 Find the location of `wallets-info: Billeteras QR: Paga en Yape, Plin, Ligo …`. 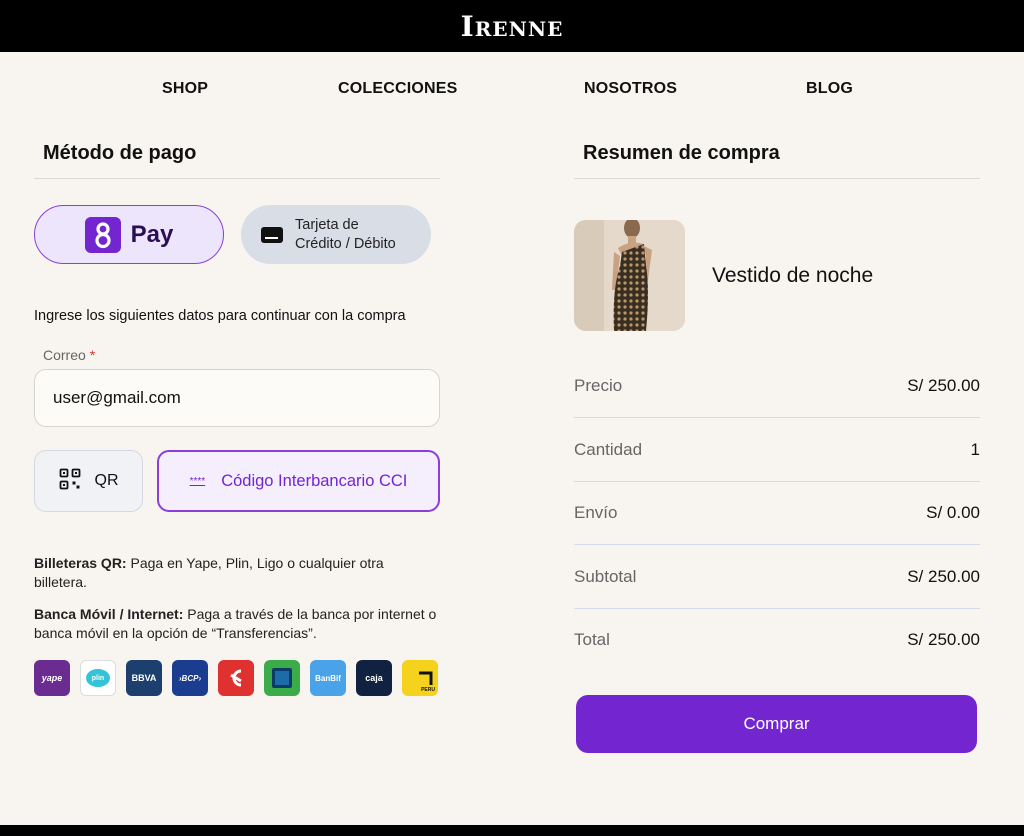

wallets-info: Billeteras QR: Paga en Yape, Plin, Ligo … is located at coordinates (237, 572).